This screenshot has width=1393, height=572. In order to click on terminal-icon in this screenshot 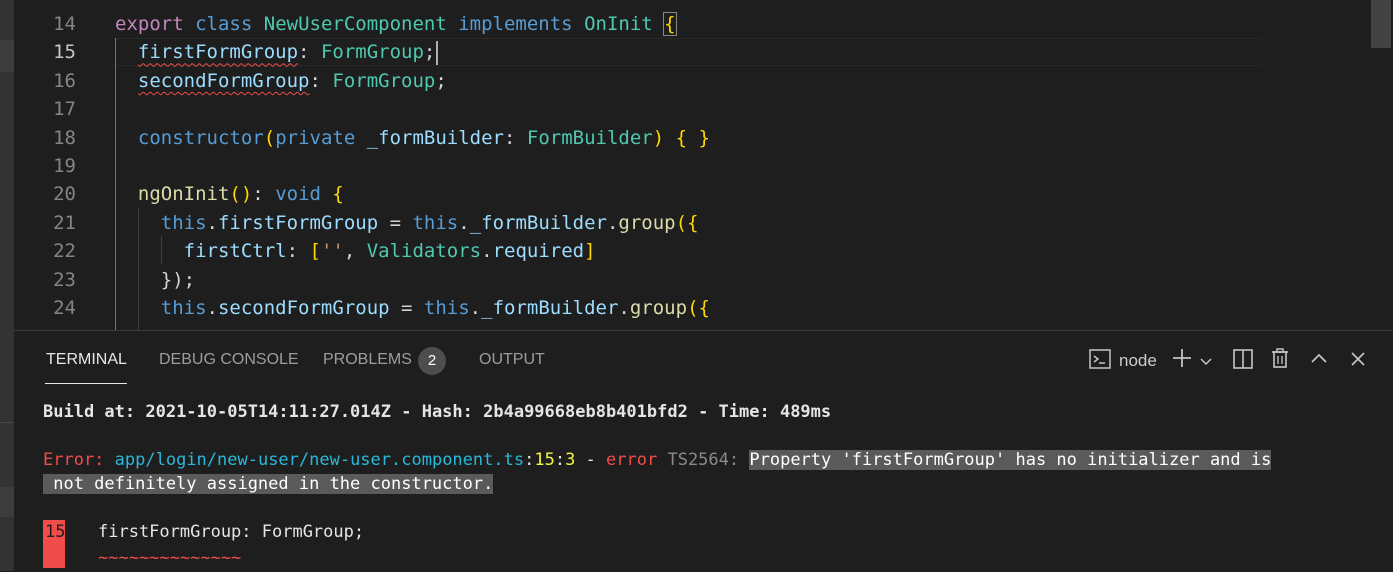, I will do `click(1100, 362)`.